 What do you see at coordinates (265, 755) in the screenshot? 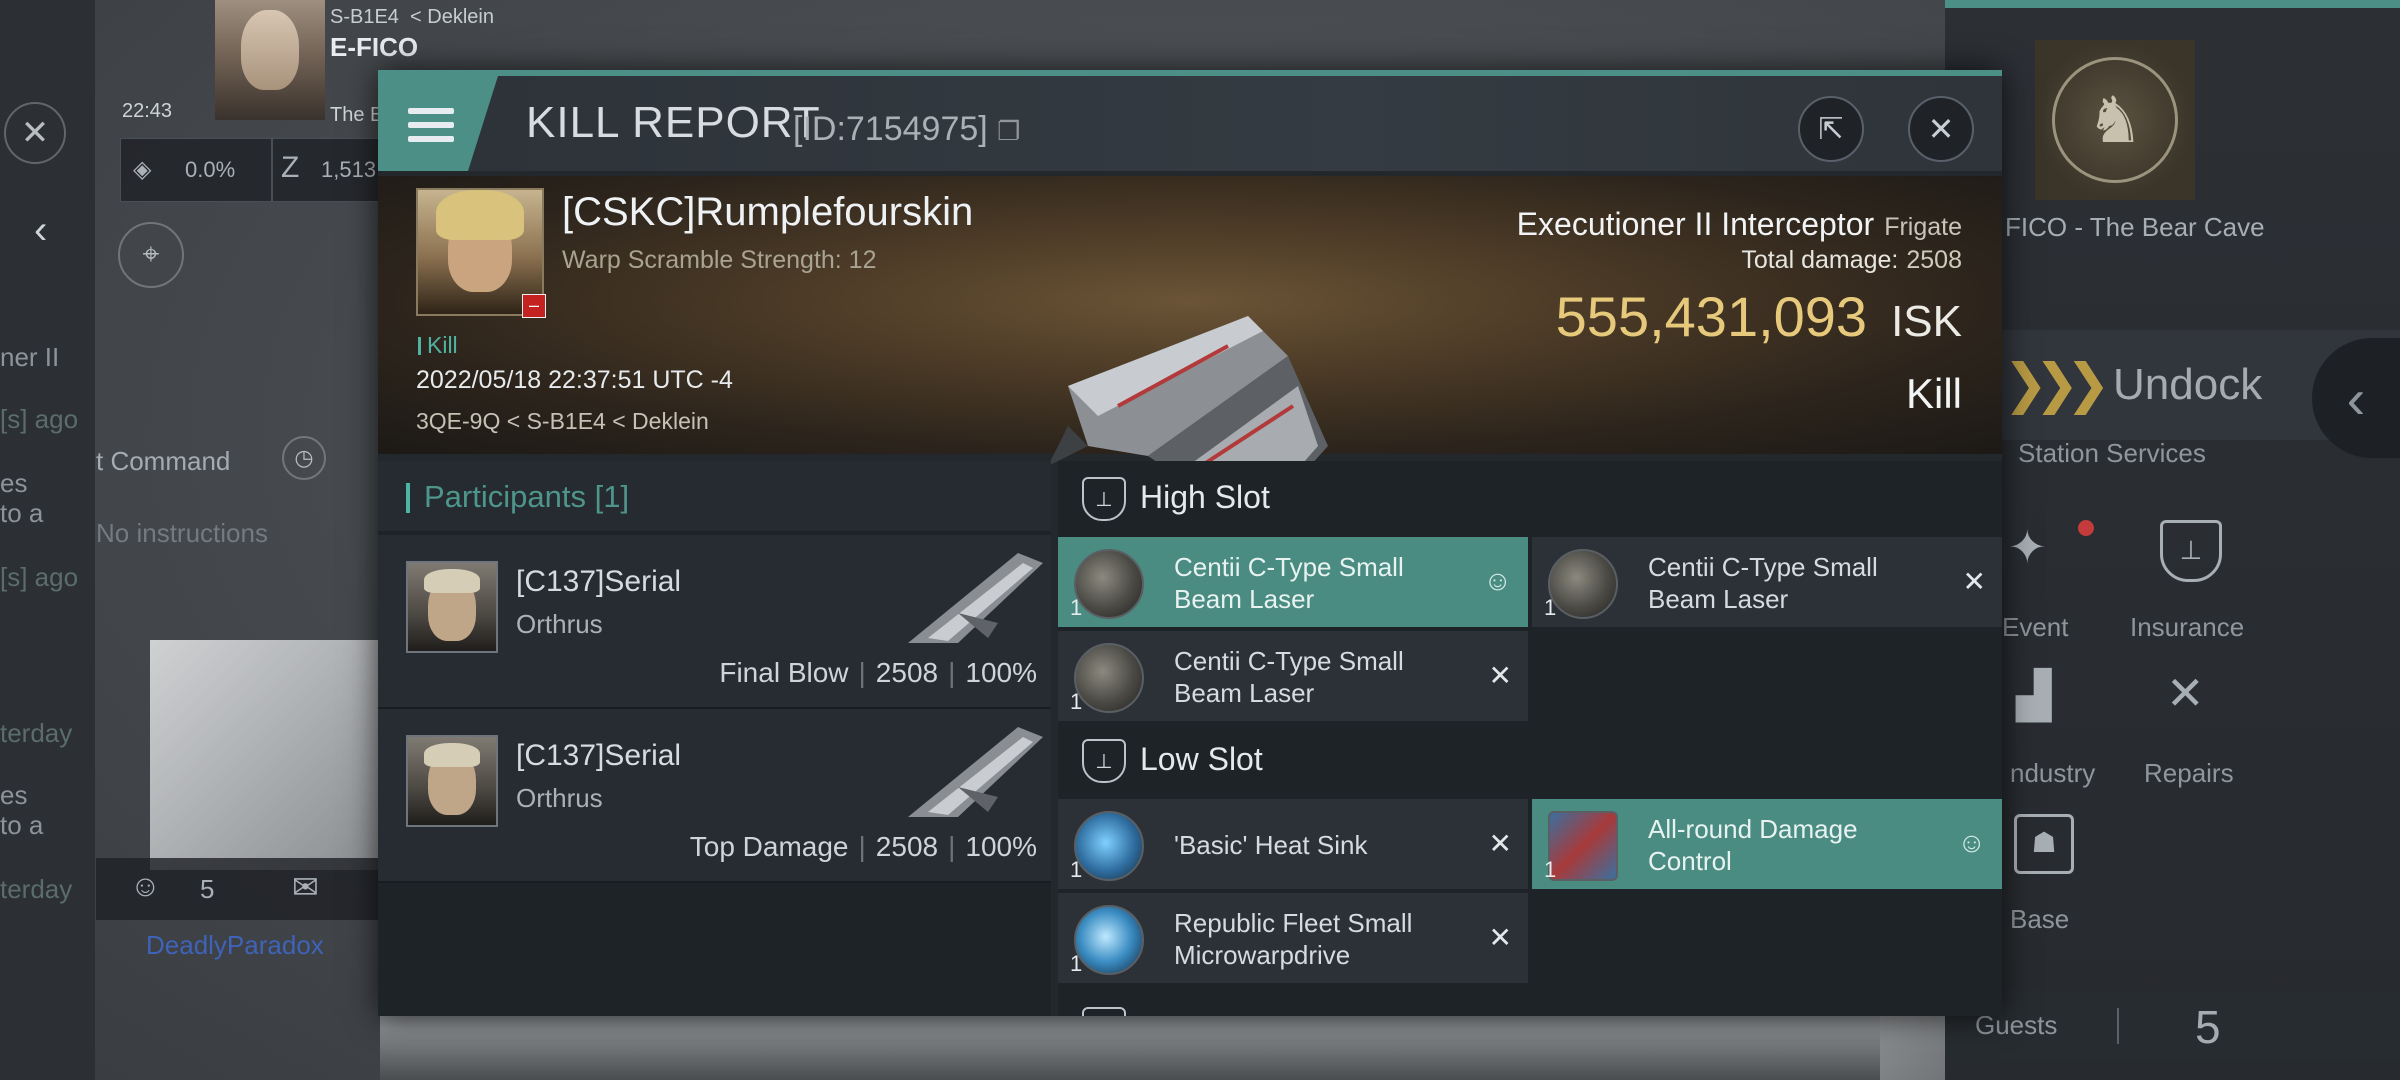
I see `station-structure` at bounding box center [265, 755].